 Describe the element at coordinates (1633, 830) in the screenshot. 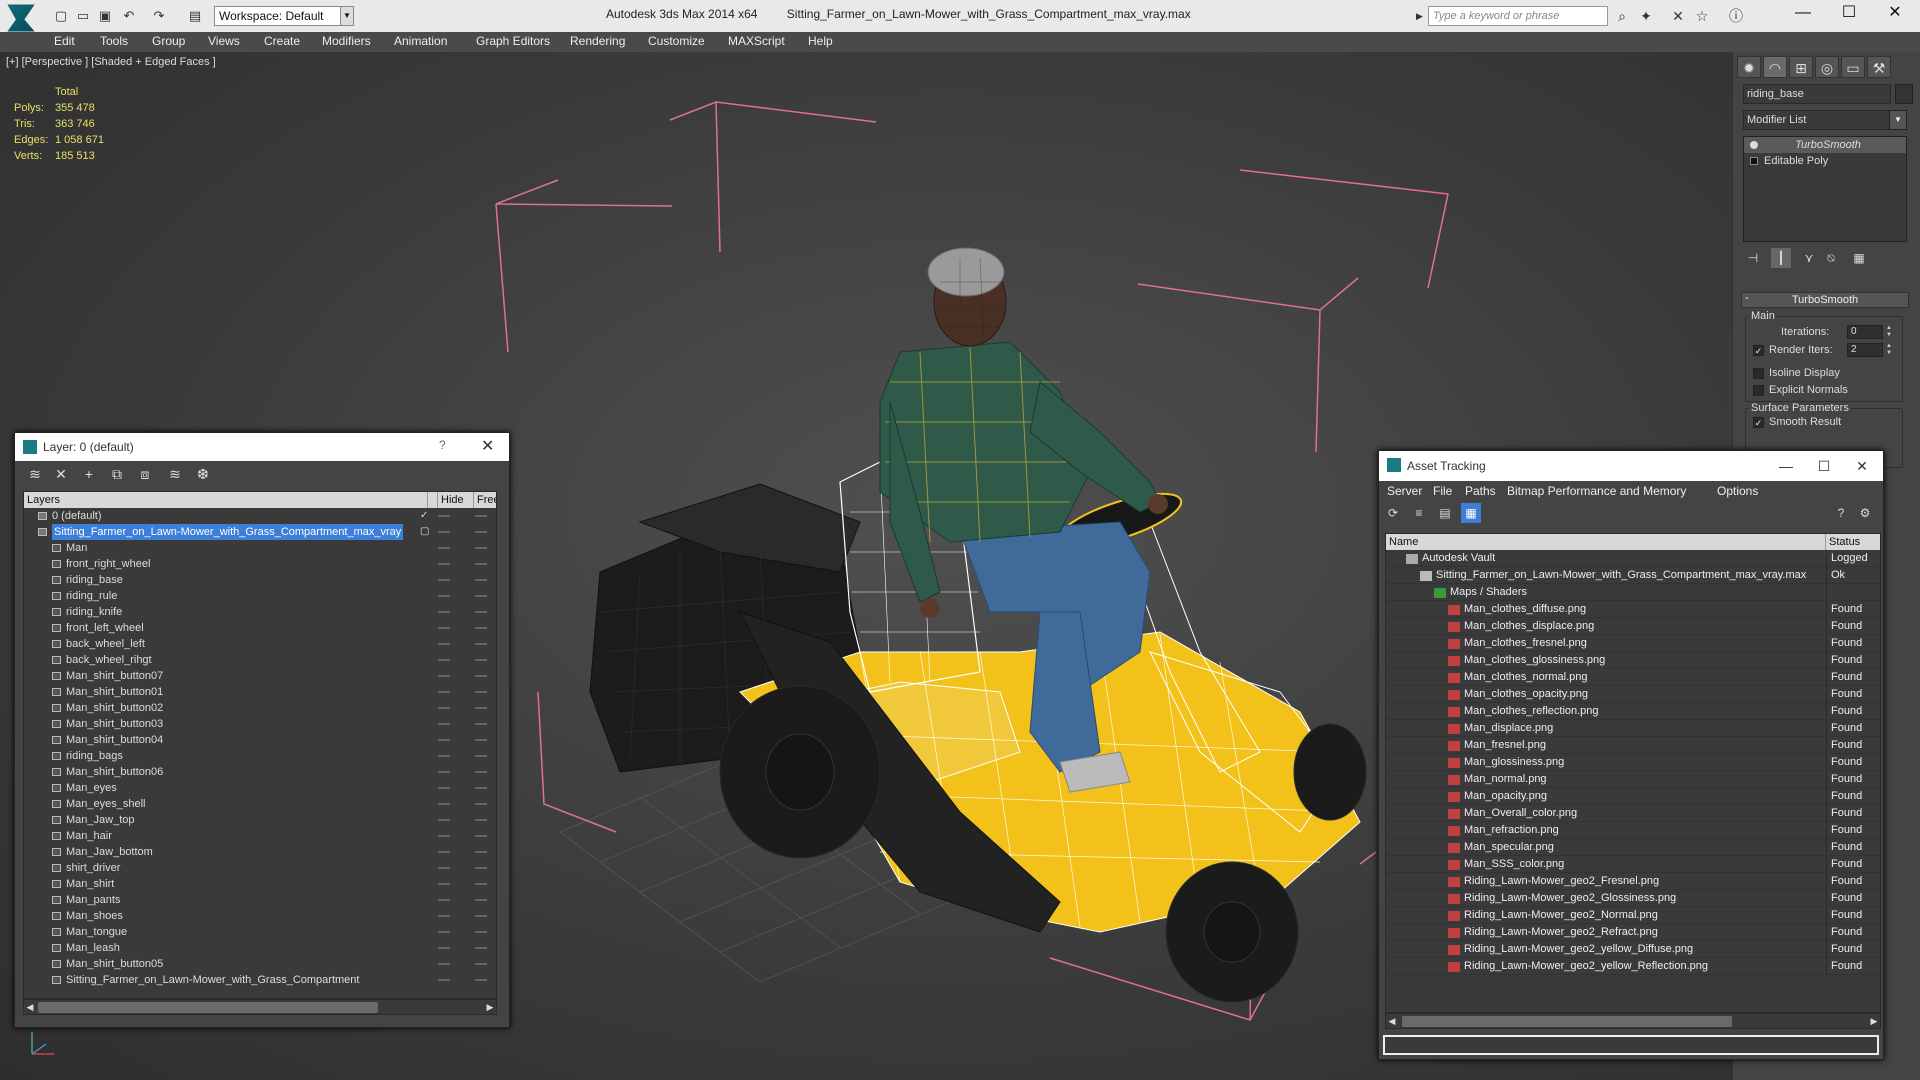

I see `asset-row: Man_refraction.png Found` at that location.